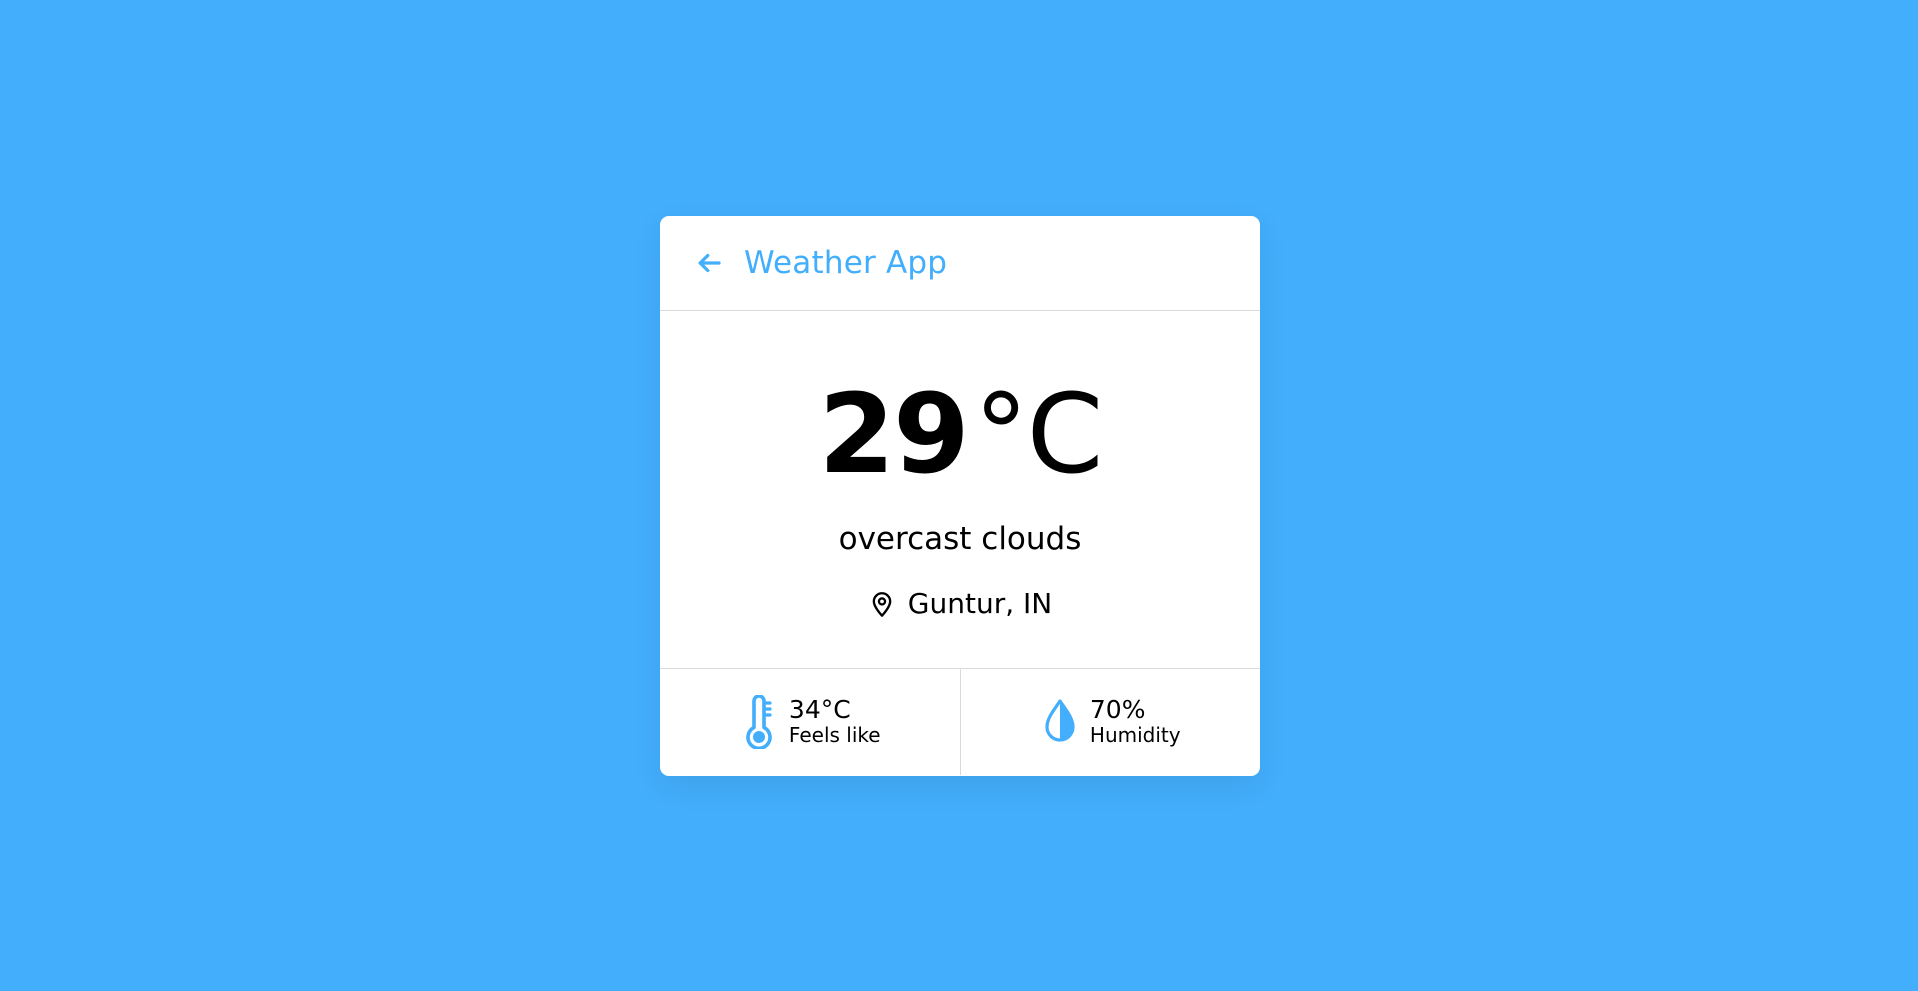 The height and width of the screenshot is (991, 1918). I want to click on location: Guntur, IN, so click(960, 603).